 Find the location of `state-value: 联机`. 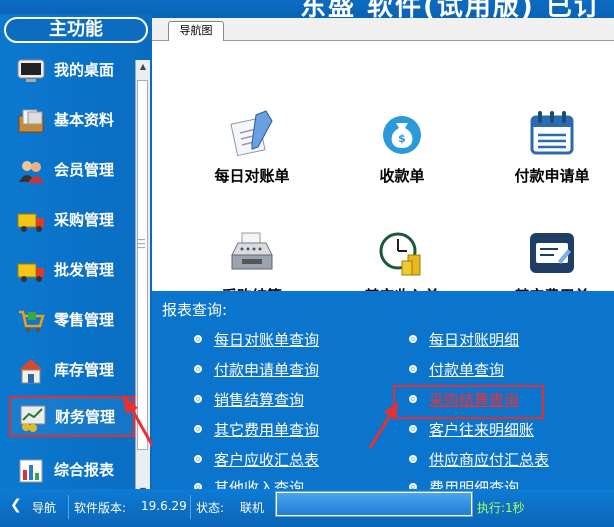

state-value: 联机 is located at coordinates (252, 508).